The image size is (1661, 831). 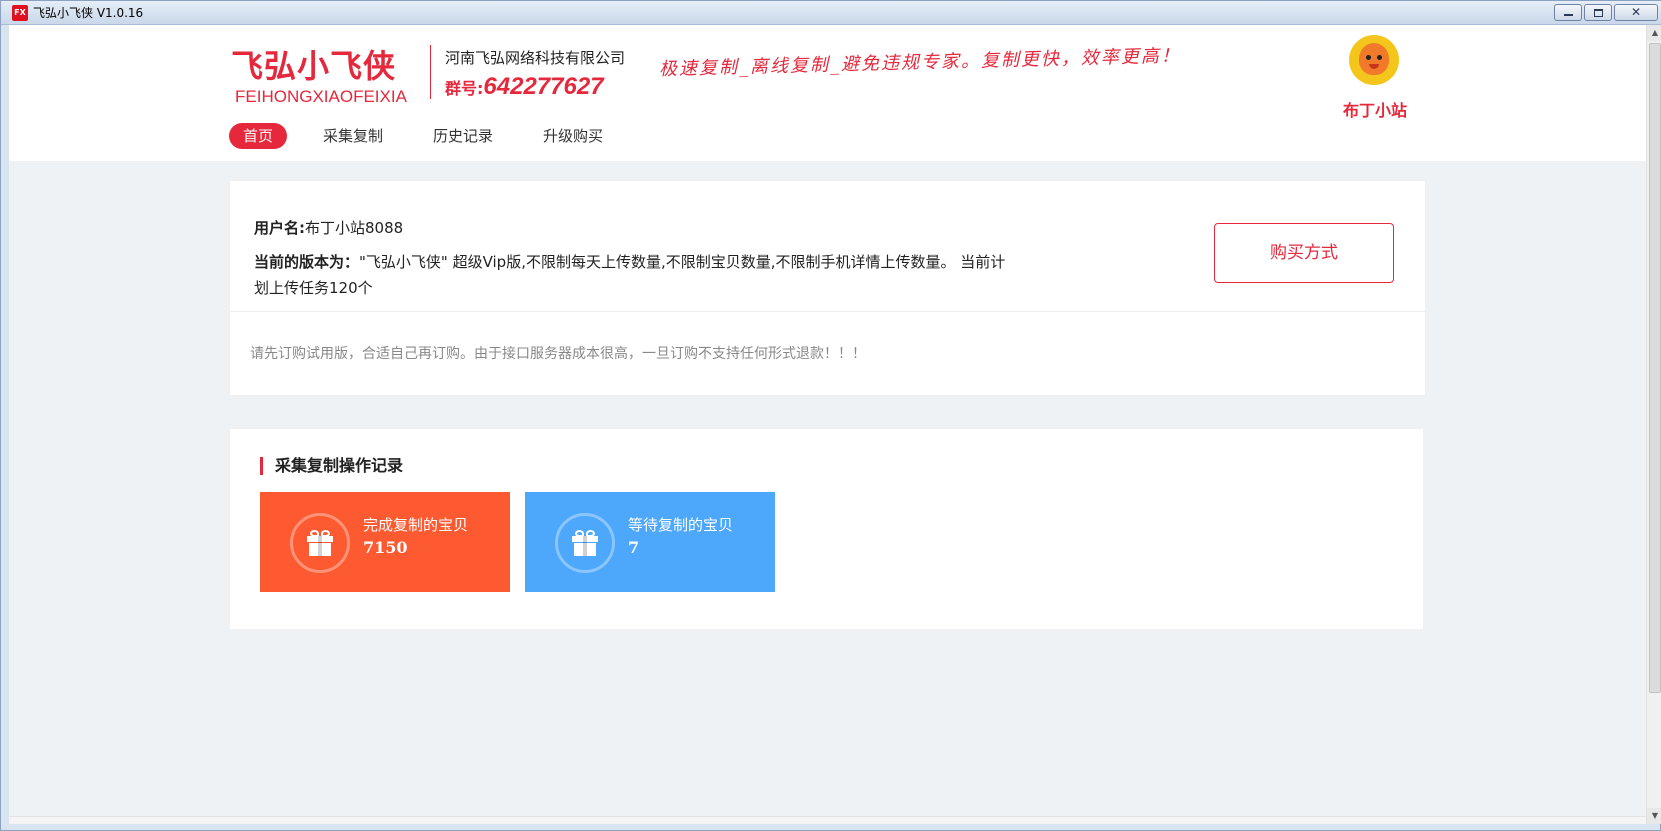 I want to click on scroll-down-icon: ▼, so click(x=1654, y=816).